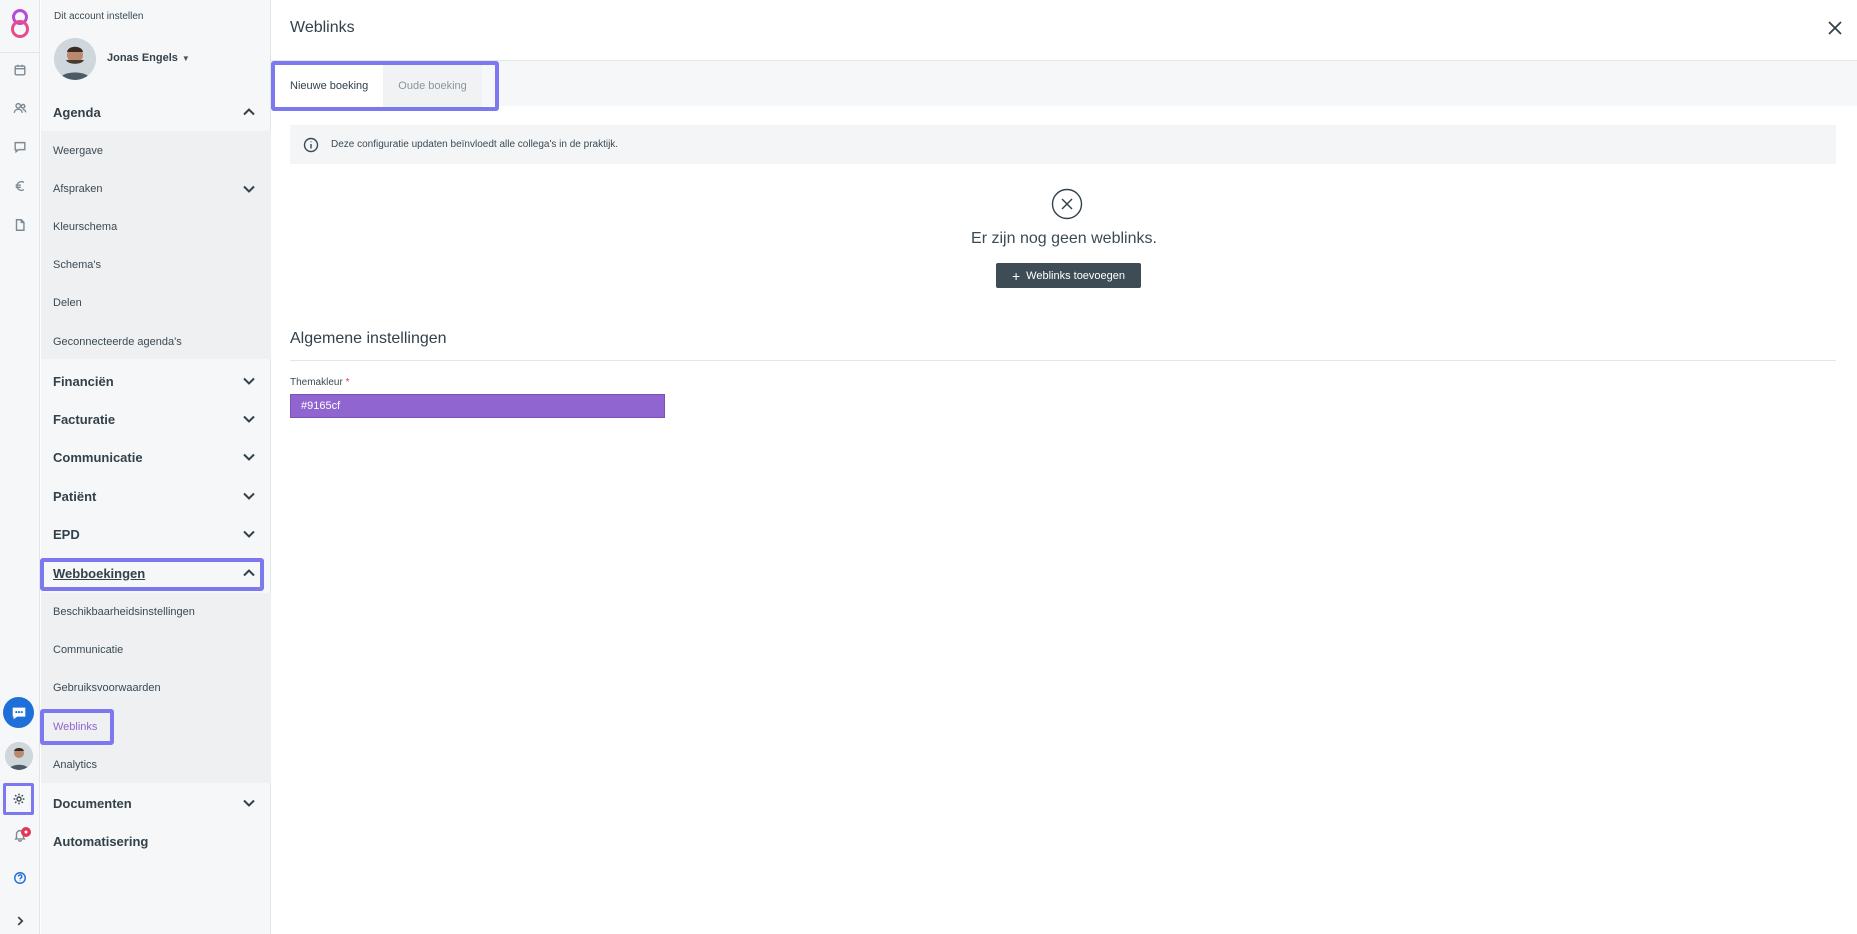  I want to click on sidebar-section-label: Financiën, so click(83, 381).